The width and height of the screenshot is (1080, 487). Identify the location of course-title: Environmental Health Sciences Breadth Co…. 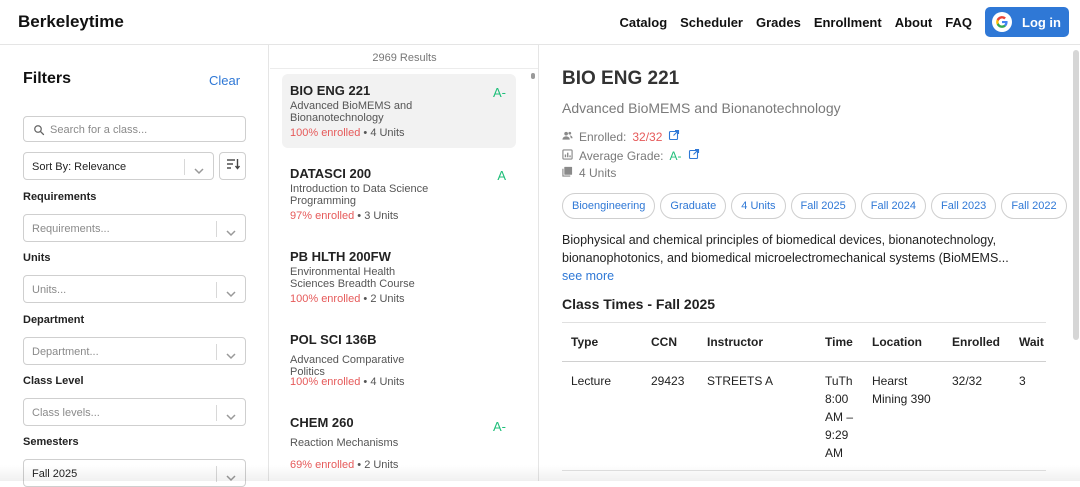
(352, 278).